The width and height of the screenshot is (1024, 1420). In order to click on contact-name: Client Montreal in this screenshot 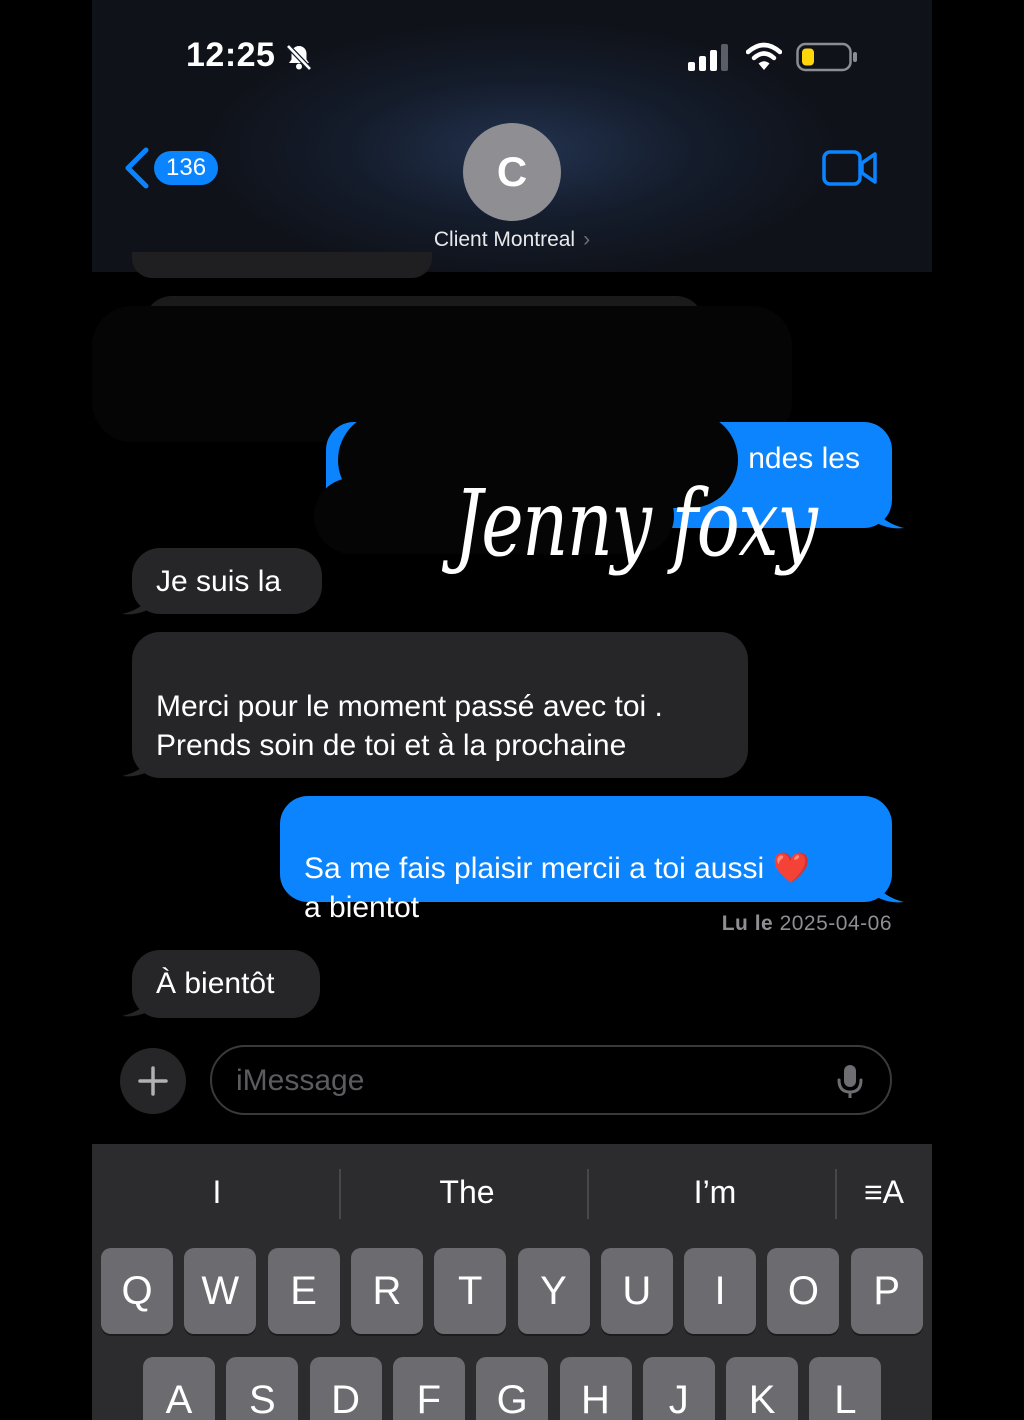, I will do `click(504, 239)`.